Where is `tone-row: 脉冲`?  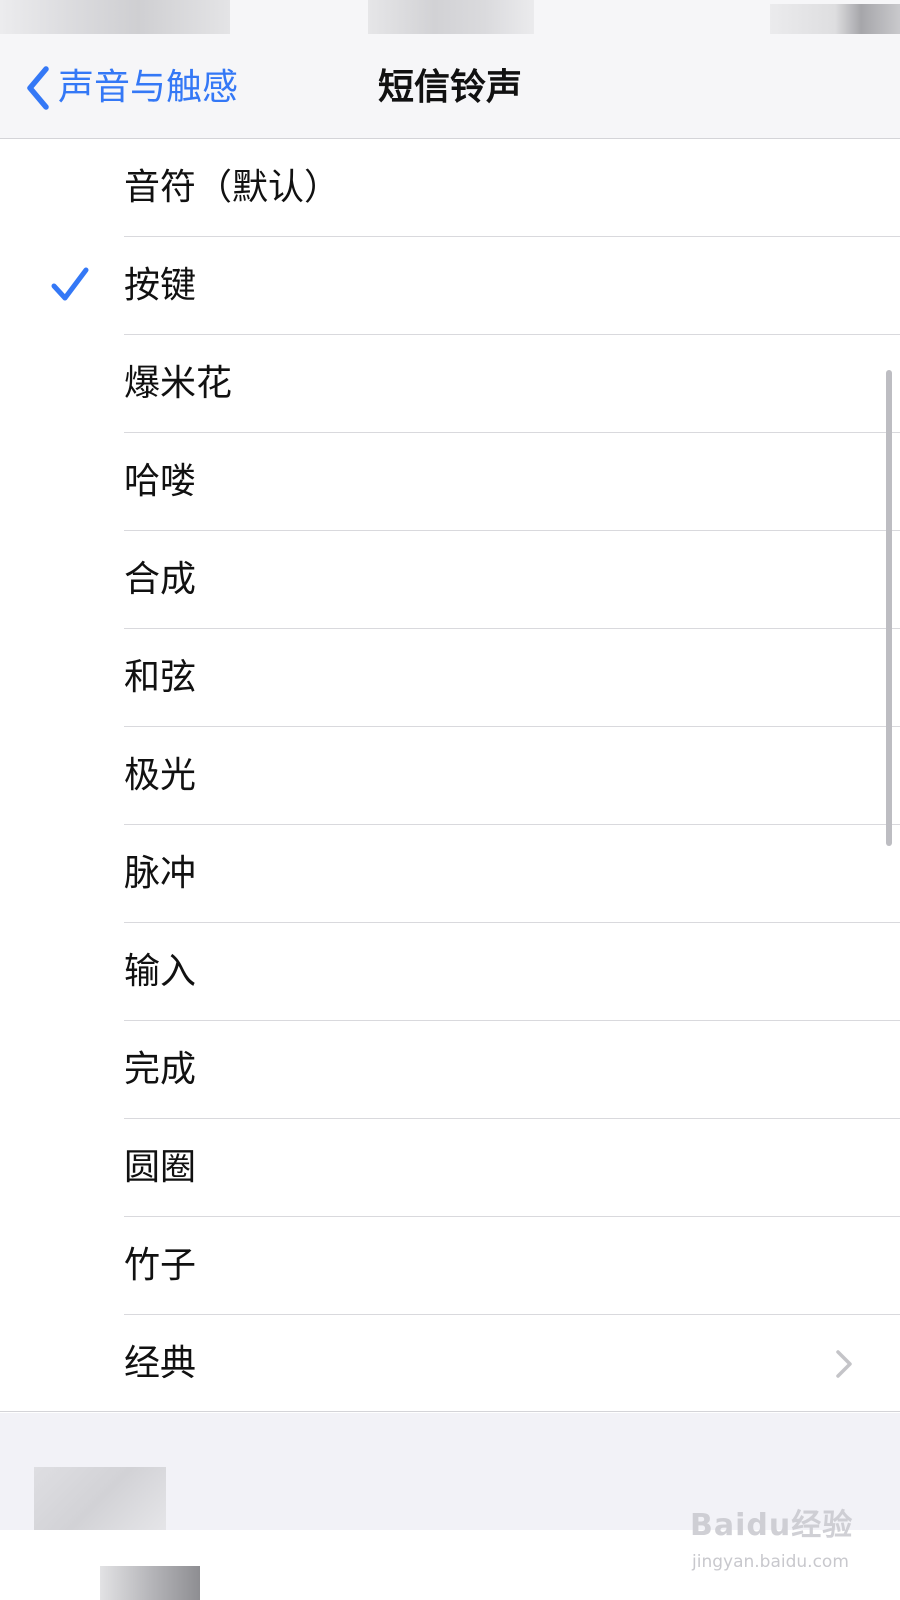 tone-row: 脉冲 is located at coordinates (450, 874).